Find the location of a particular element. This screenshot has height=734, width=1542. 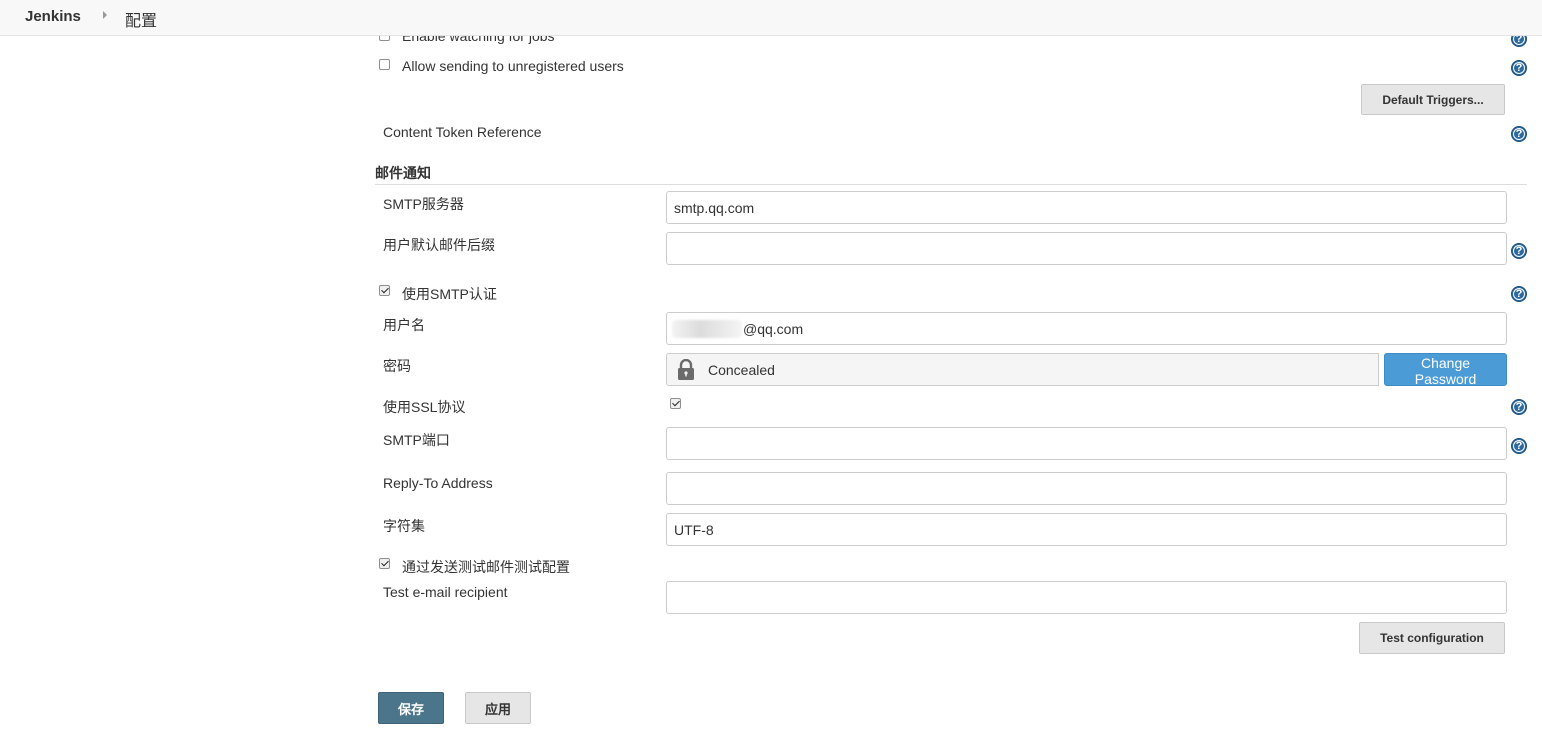

smtp-port-label: SMTP端口 is located at coordinates (416, 440).